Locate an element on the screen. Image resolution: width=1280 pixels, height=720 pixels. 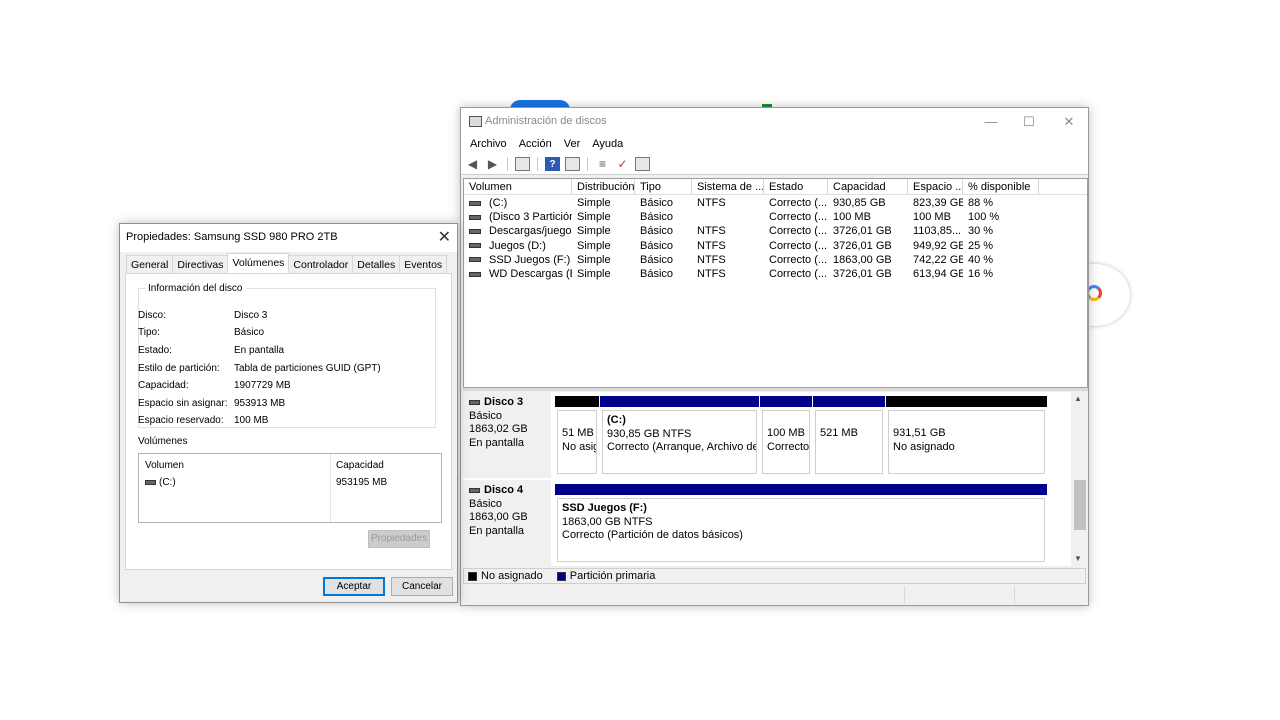
column-header-tipo: Tipo is located at coordinates (663, 186).